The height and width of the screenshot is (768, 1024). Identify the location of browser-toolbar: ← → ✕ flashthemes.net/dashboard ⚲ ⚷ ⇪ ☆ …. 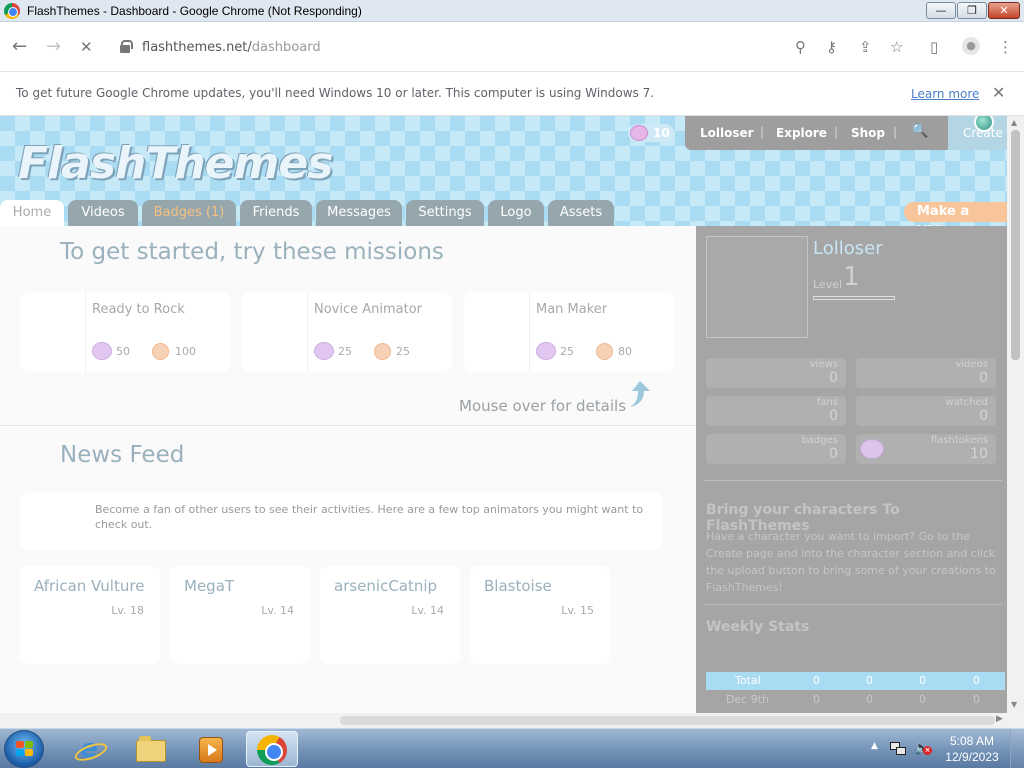
(512, 47).